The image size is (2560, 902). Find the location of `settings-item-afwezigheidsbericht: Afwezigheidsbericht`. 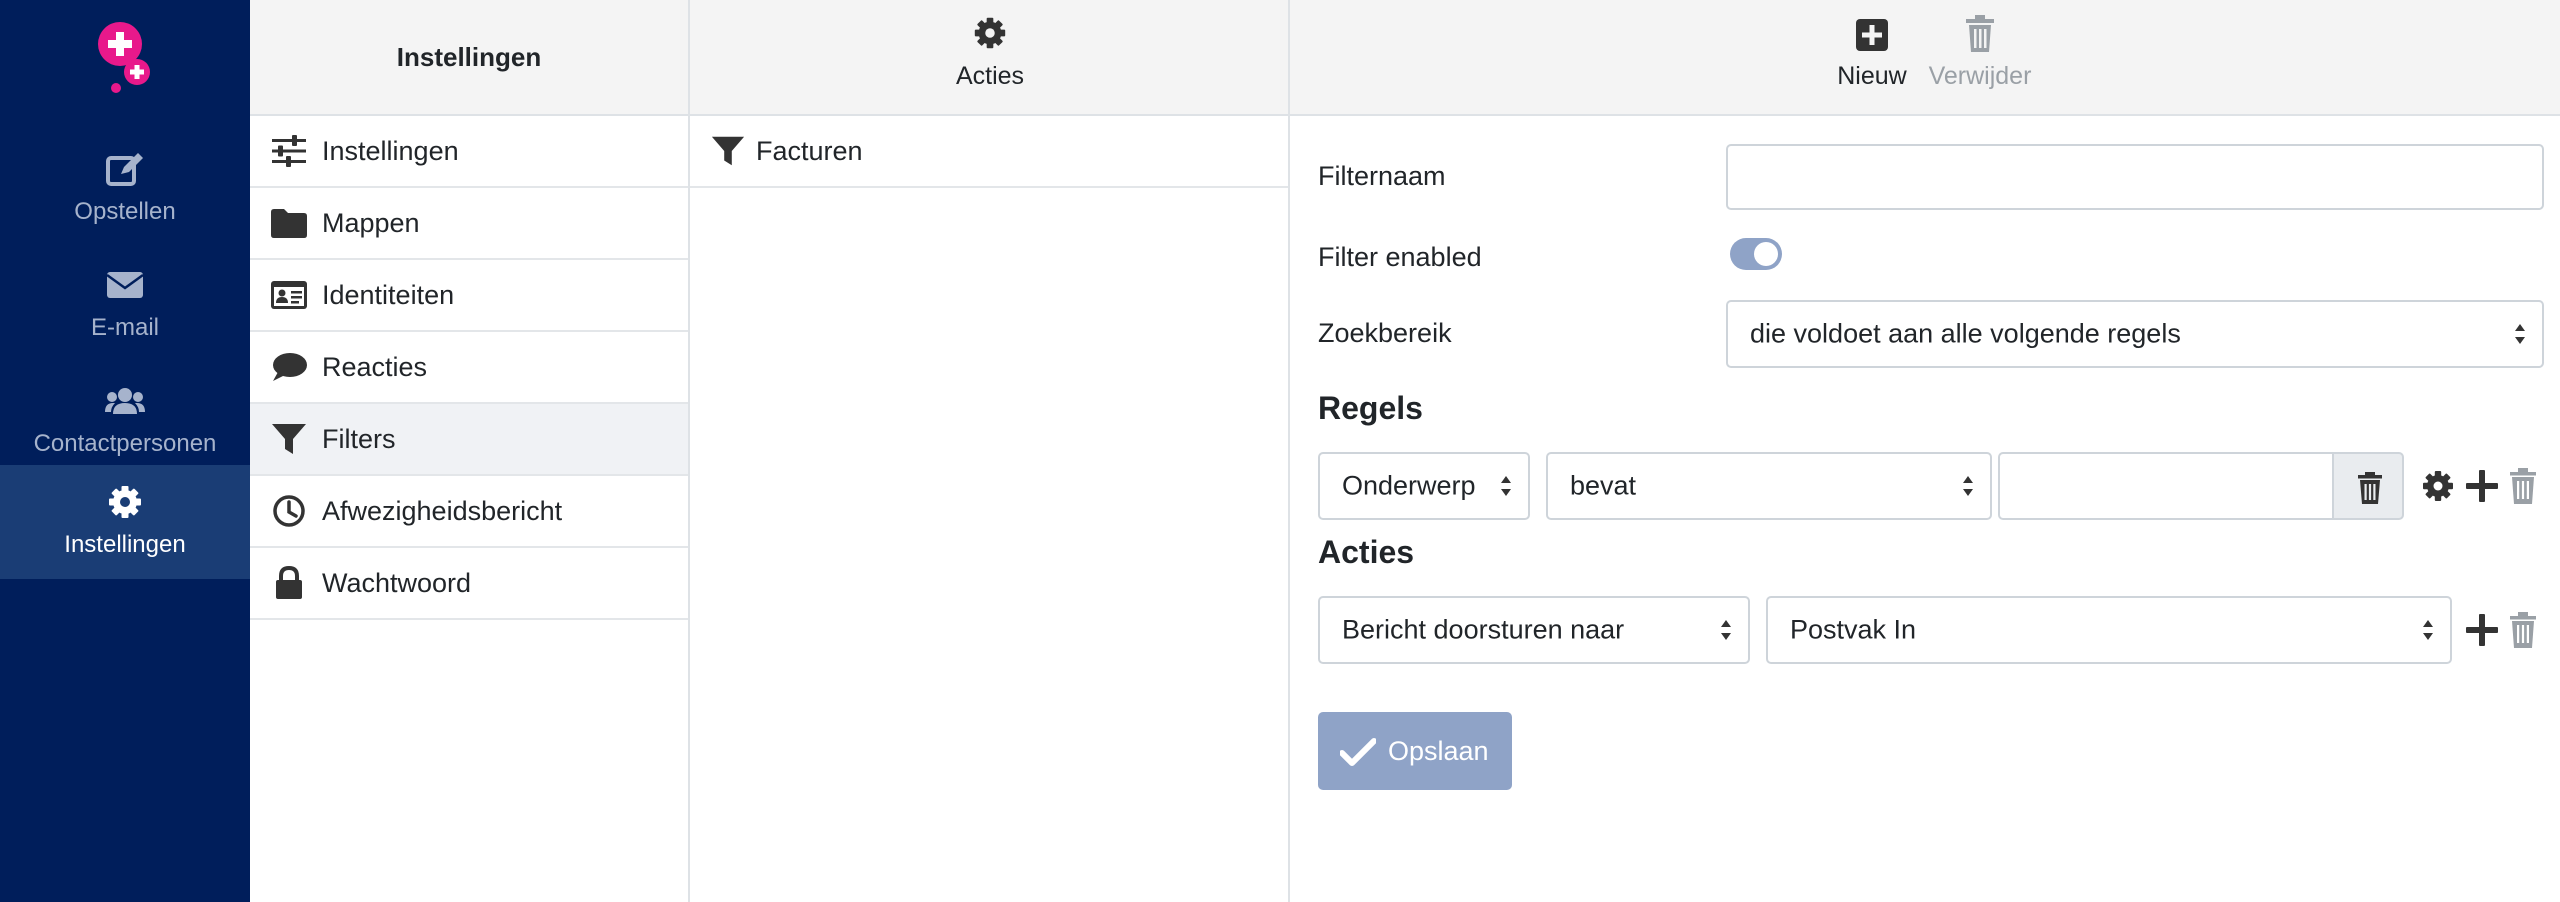

settings-item-afwezigheidsbericht: Afwezigheidsbericht is located at coordinates (469, 512).